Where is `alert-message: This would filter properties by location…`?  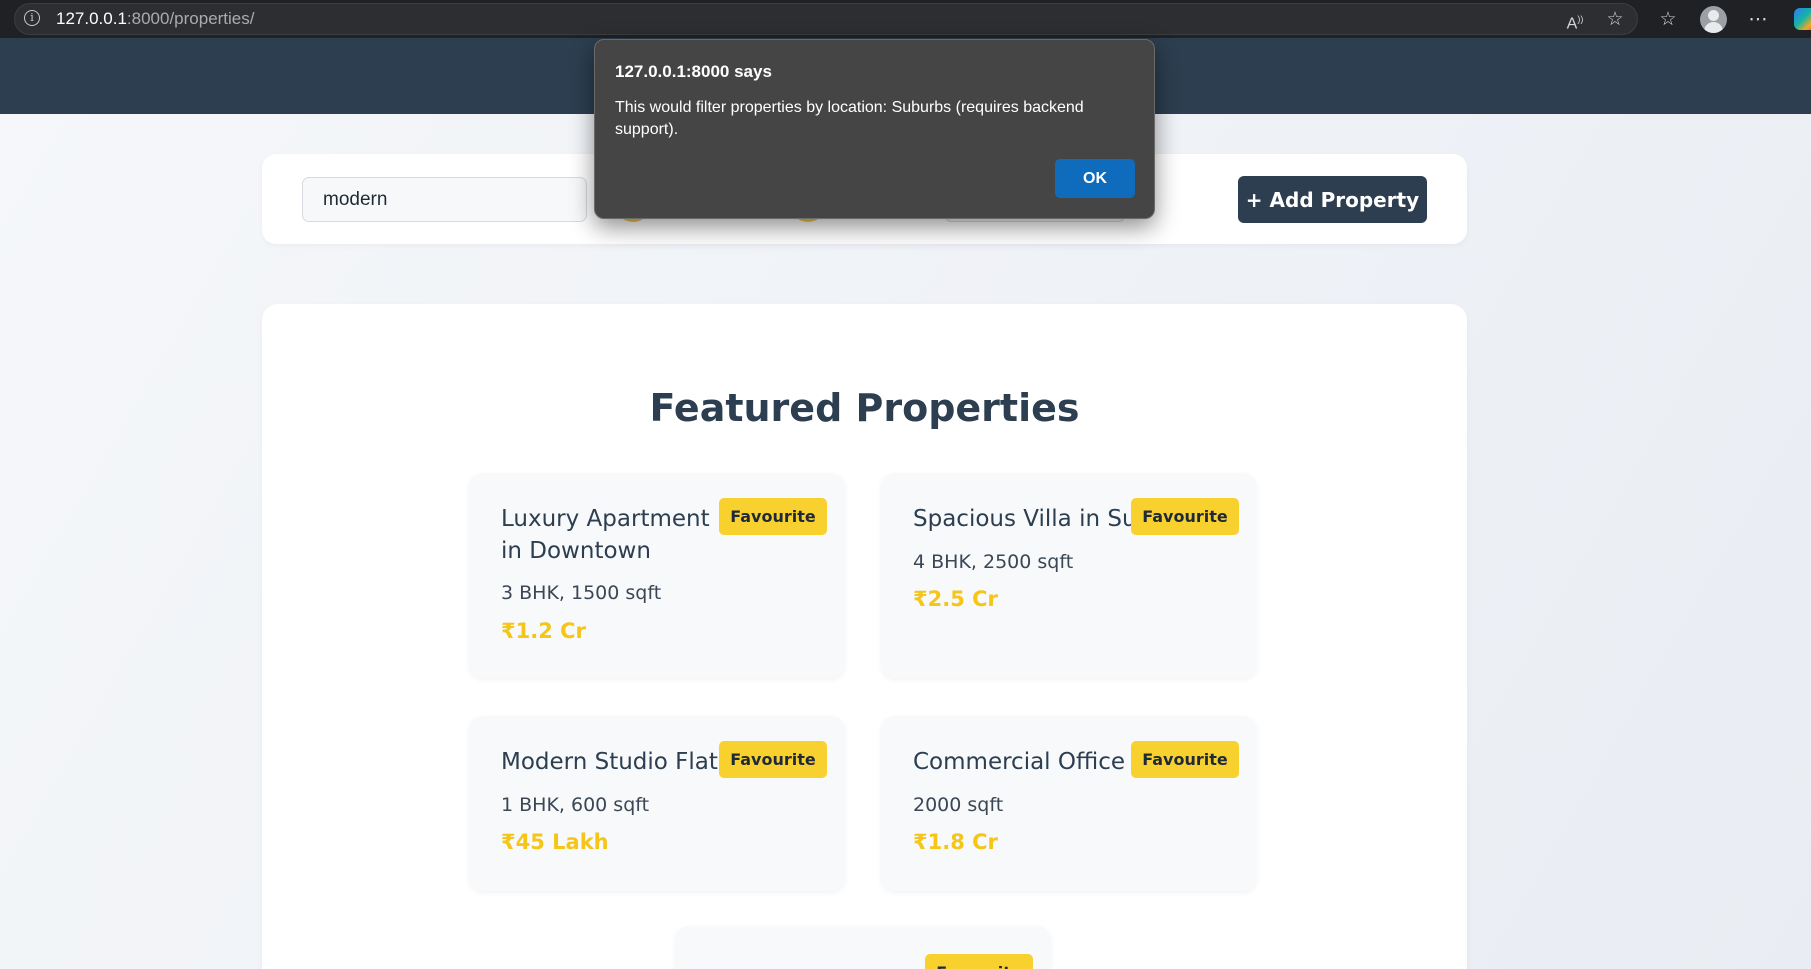 alert-message: This would filter properties by location… is located at coordinates (849, 118).